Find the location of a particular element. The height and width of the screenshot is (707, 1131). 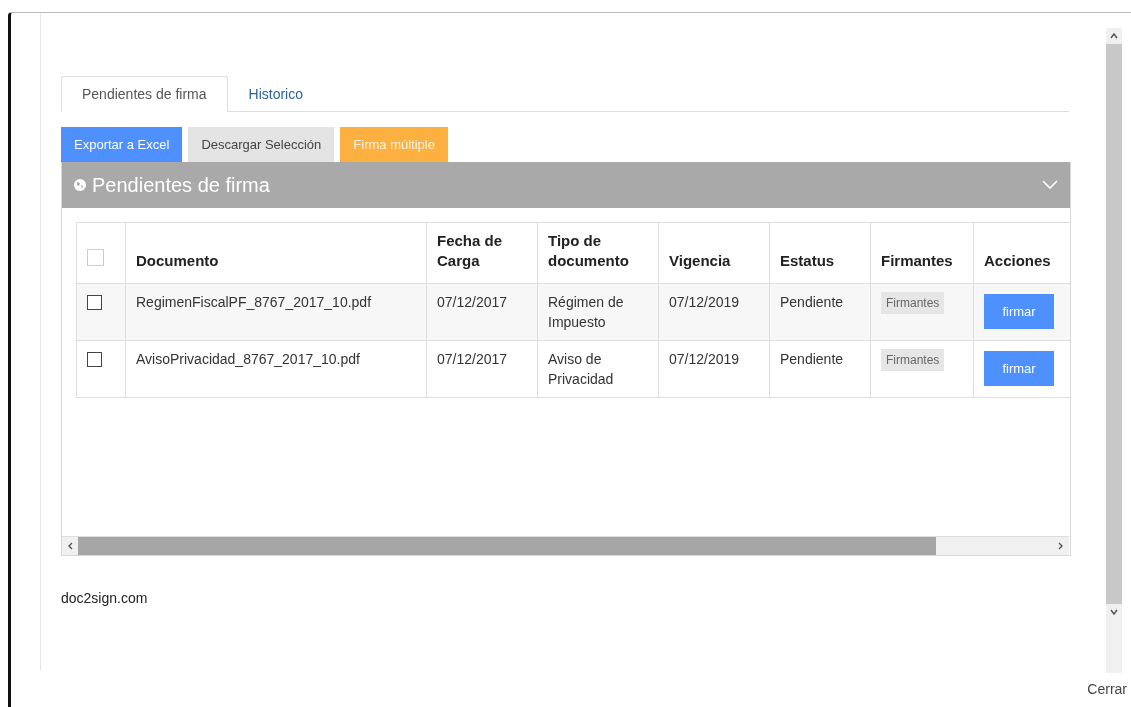

table-cell: Régimen de Impuesto is located at coordinates (586, 312).